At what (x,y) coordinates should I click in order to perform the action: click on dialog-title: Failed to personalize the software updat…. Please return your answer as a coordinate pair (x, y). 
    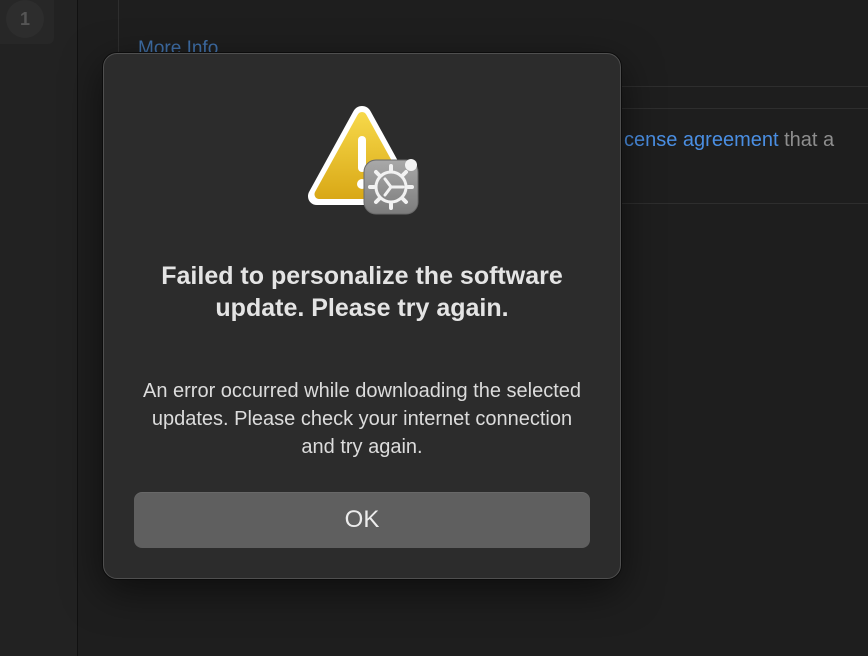
    Looking at the image, I should click on (362, 292).